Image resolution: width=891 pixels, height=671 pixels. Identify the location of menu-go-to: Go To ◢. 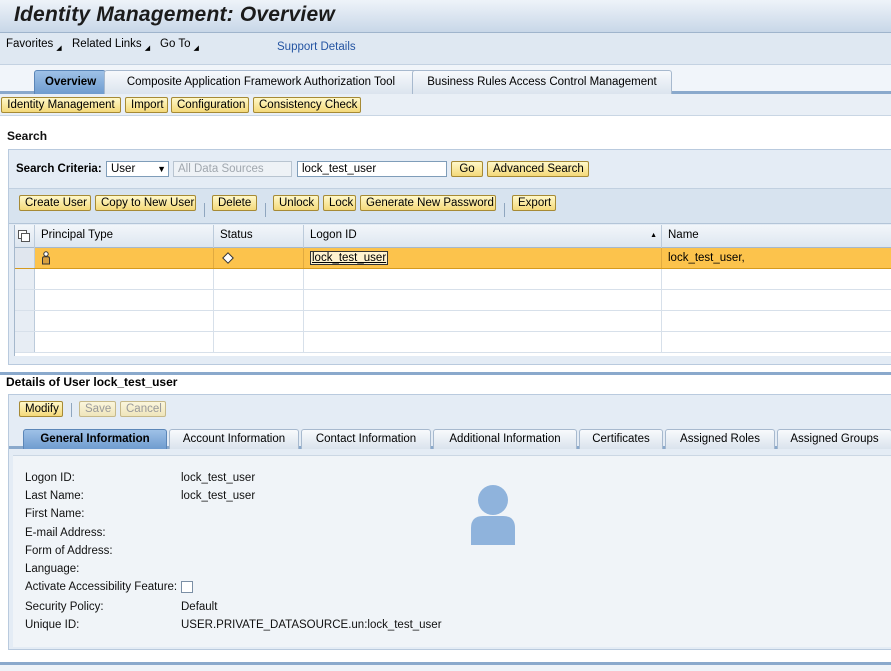
(179, 45).